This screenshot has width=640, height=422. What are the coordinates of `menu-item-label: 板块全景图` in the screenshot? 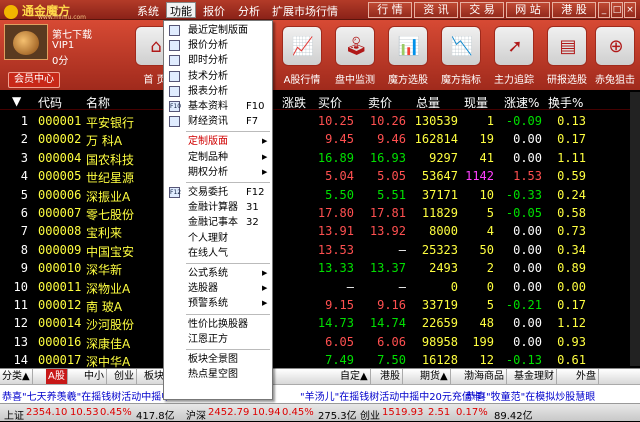 It's located at (213, 359).